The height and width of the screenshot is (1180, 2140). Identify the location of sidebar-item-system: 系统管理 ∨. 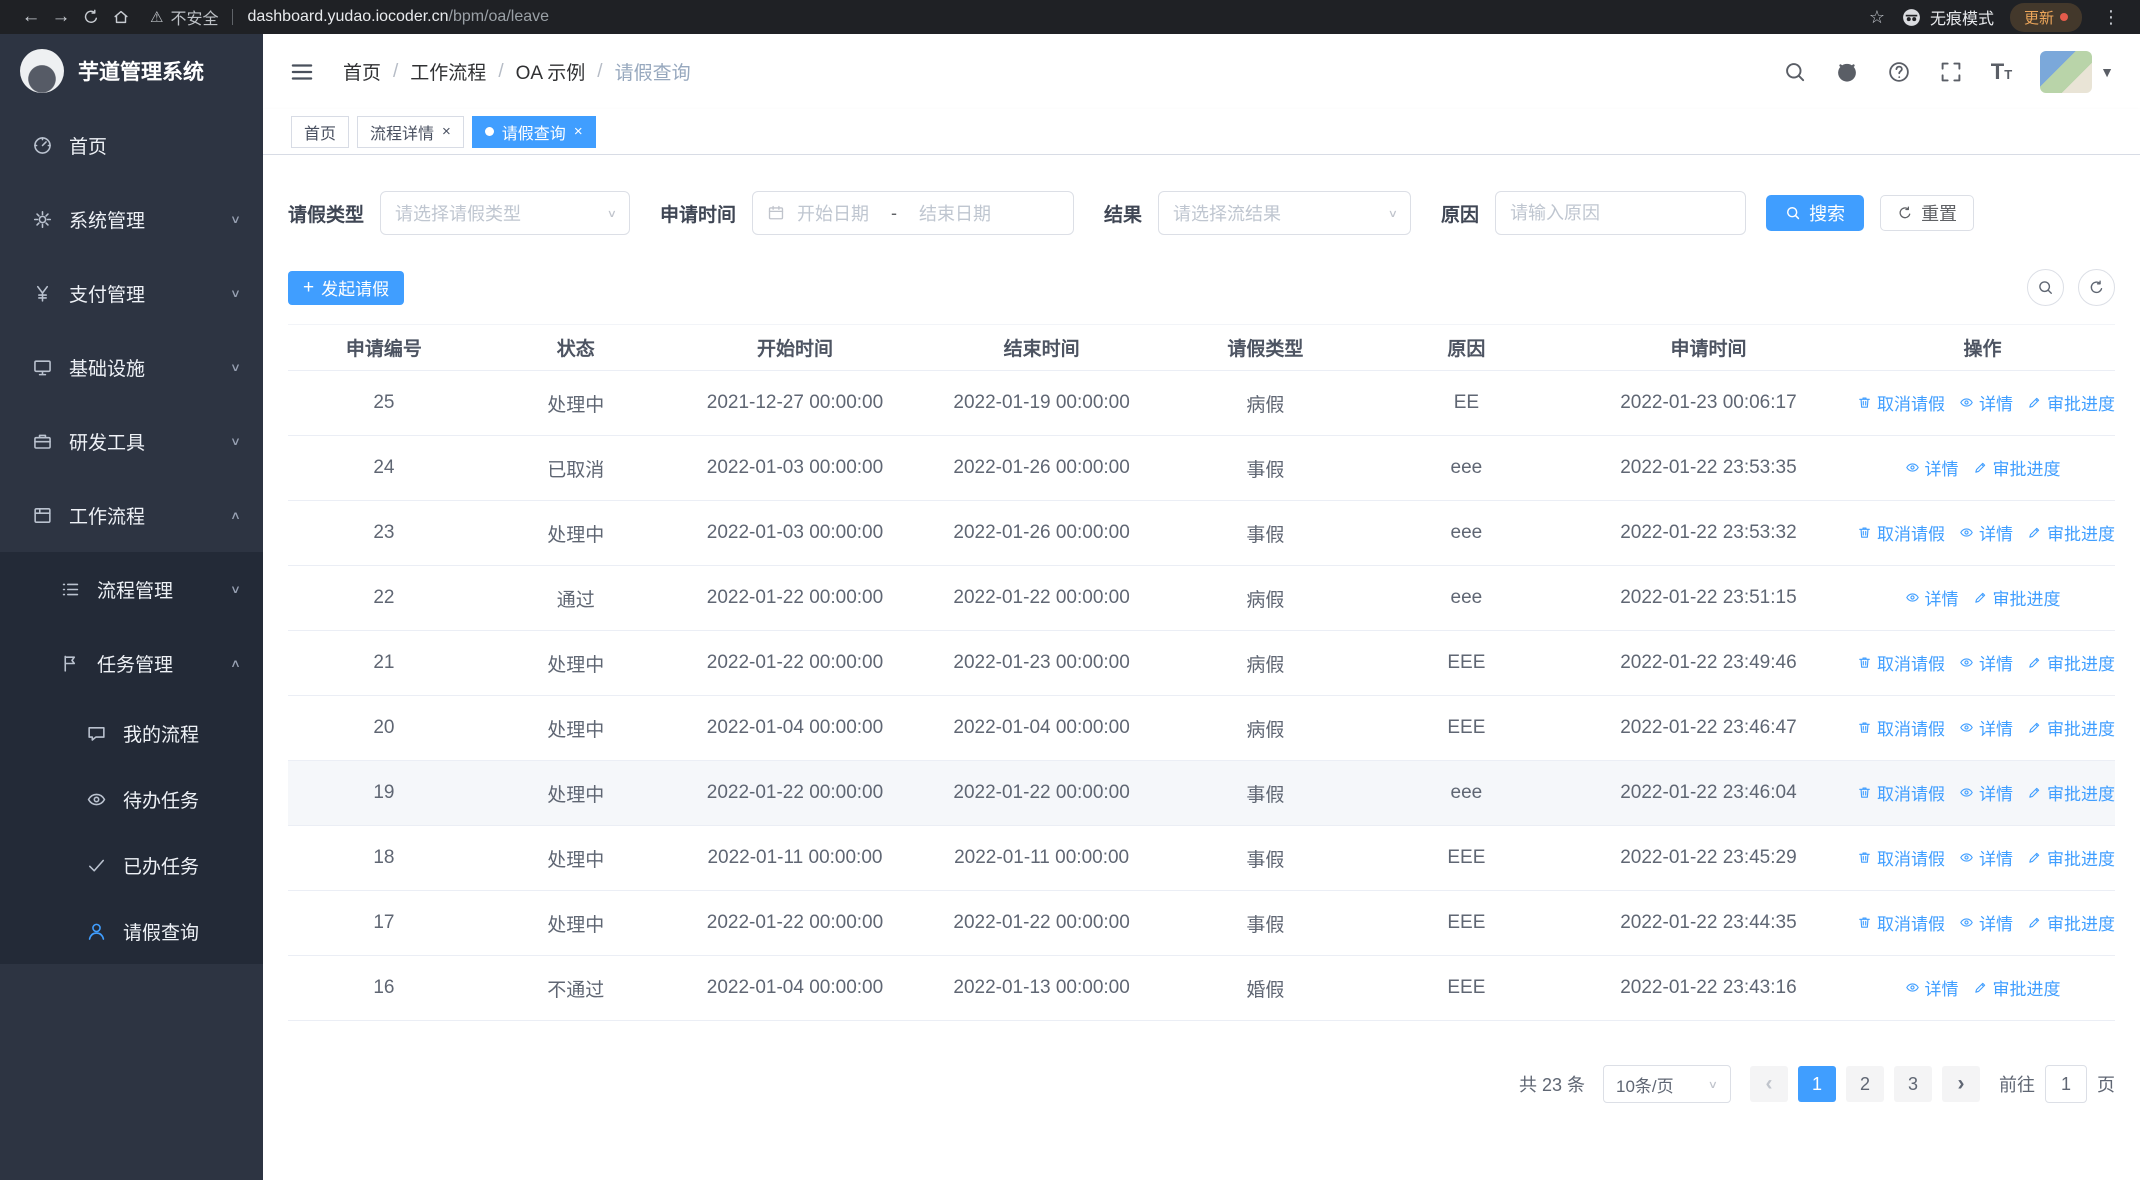
(131, 219).